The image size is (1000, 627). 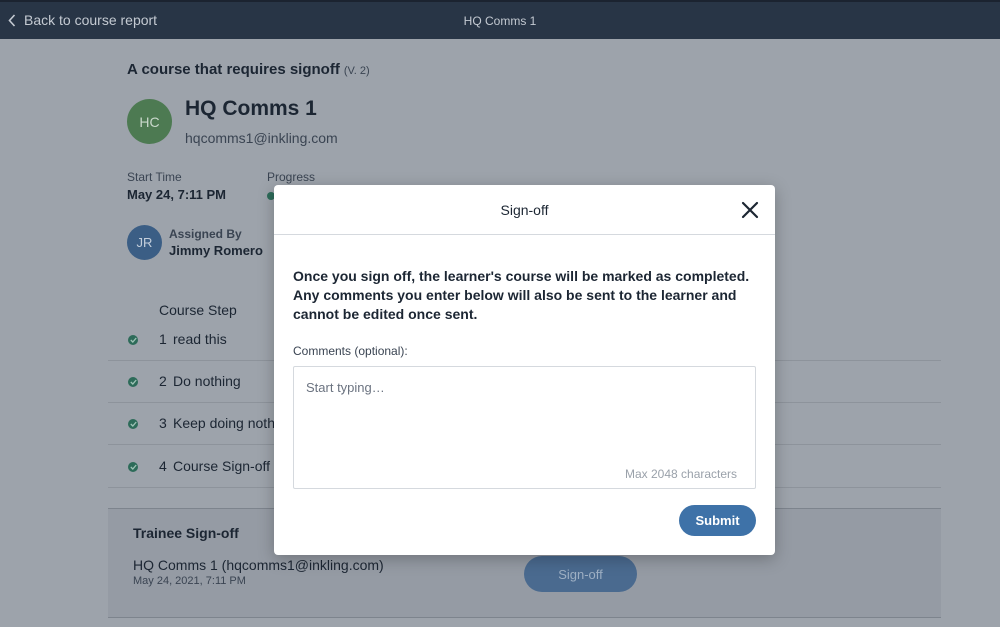 What do you see at coordinates (717, 520) in the screenshot?
I see `submit-button: Submit` at bounding box center [717, 520].